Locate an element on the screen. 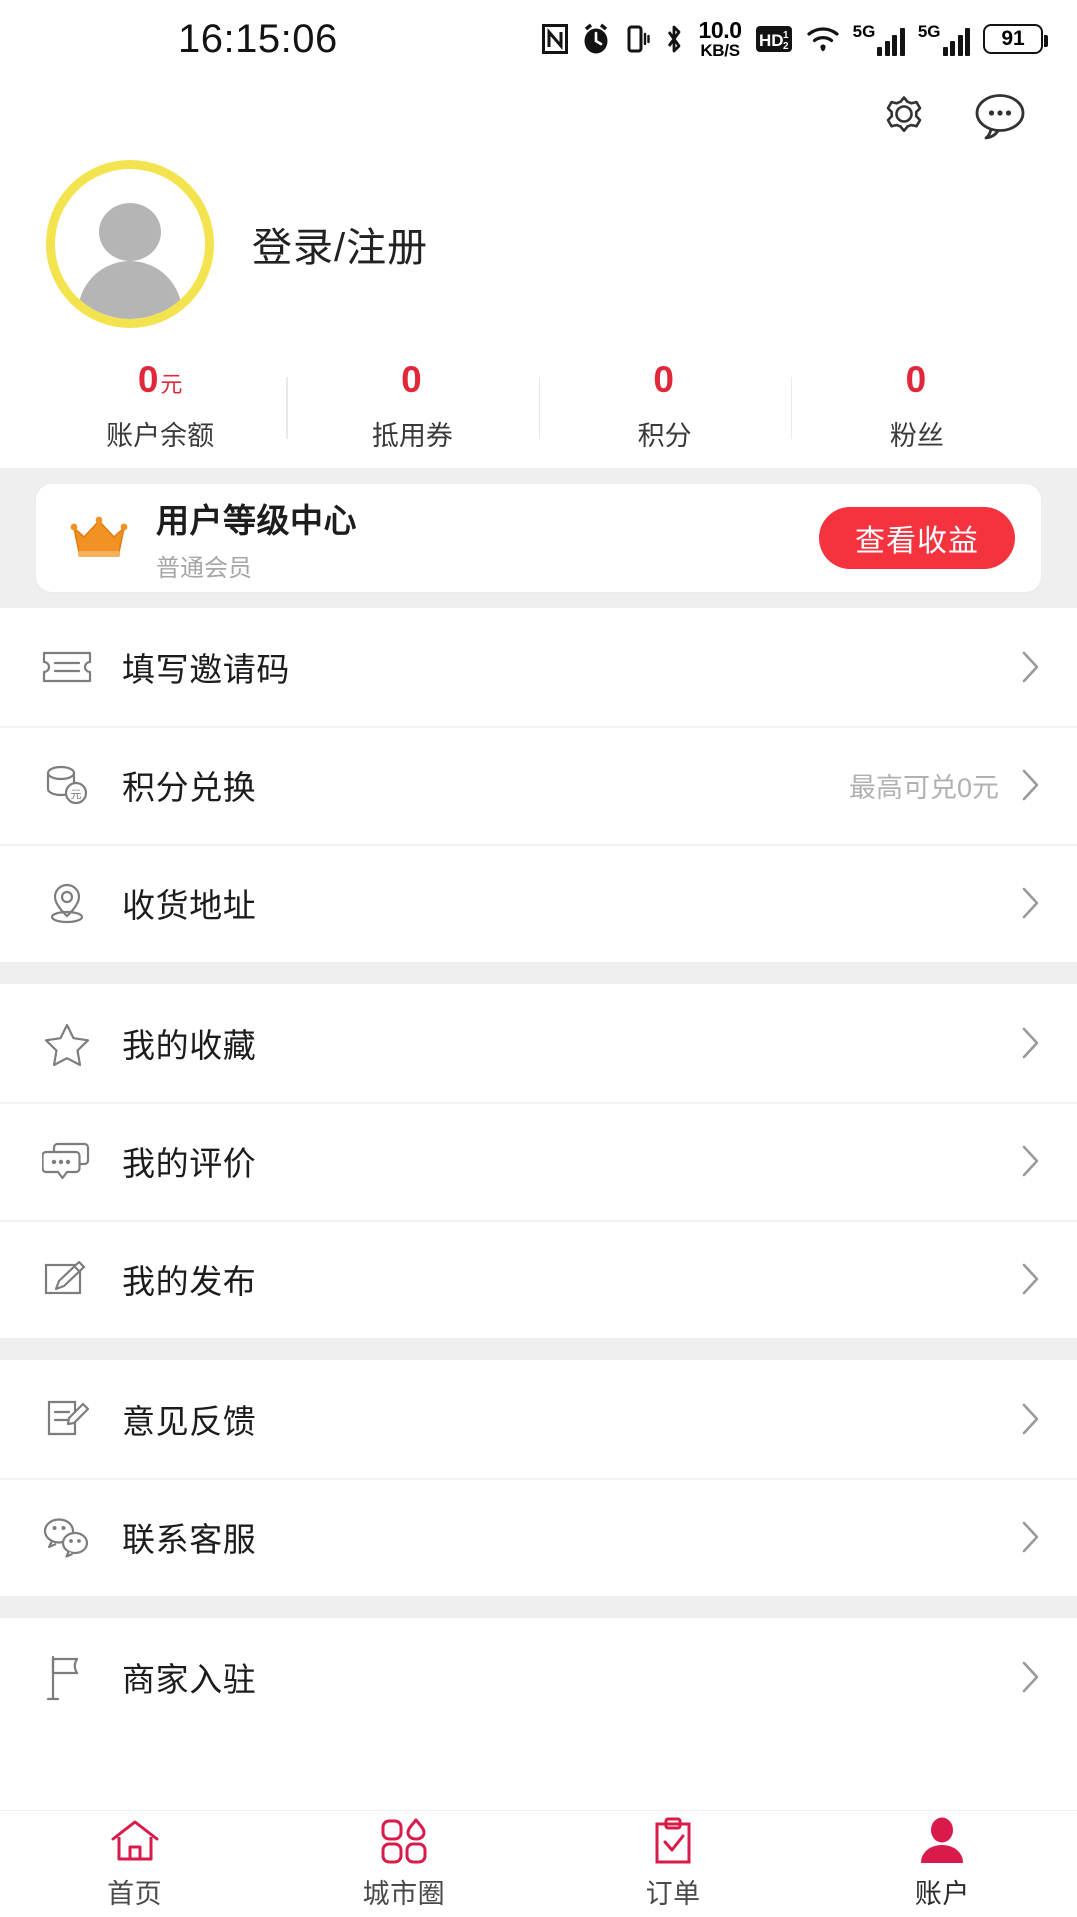 The image size is (1077, 1917). vip-level-card: 用户等级中心 普通会员 查看收益 is located at coordinates (538, 538).